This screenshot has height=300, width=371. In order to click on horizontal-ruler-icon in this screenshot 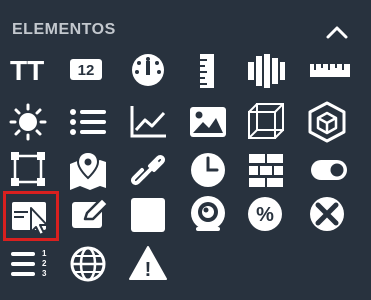, I will do `click(332, 70)`.